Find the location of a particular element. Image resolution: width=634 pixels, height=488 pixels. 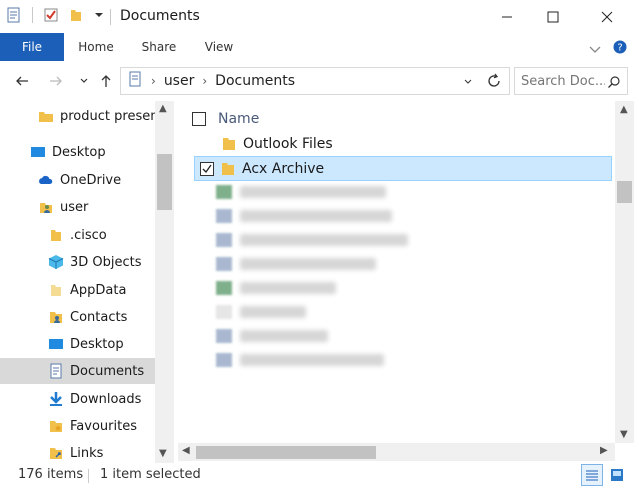

nav-item-appdata: AppData is located at coordinates (77, 290).